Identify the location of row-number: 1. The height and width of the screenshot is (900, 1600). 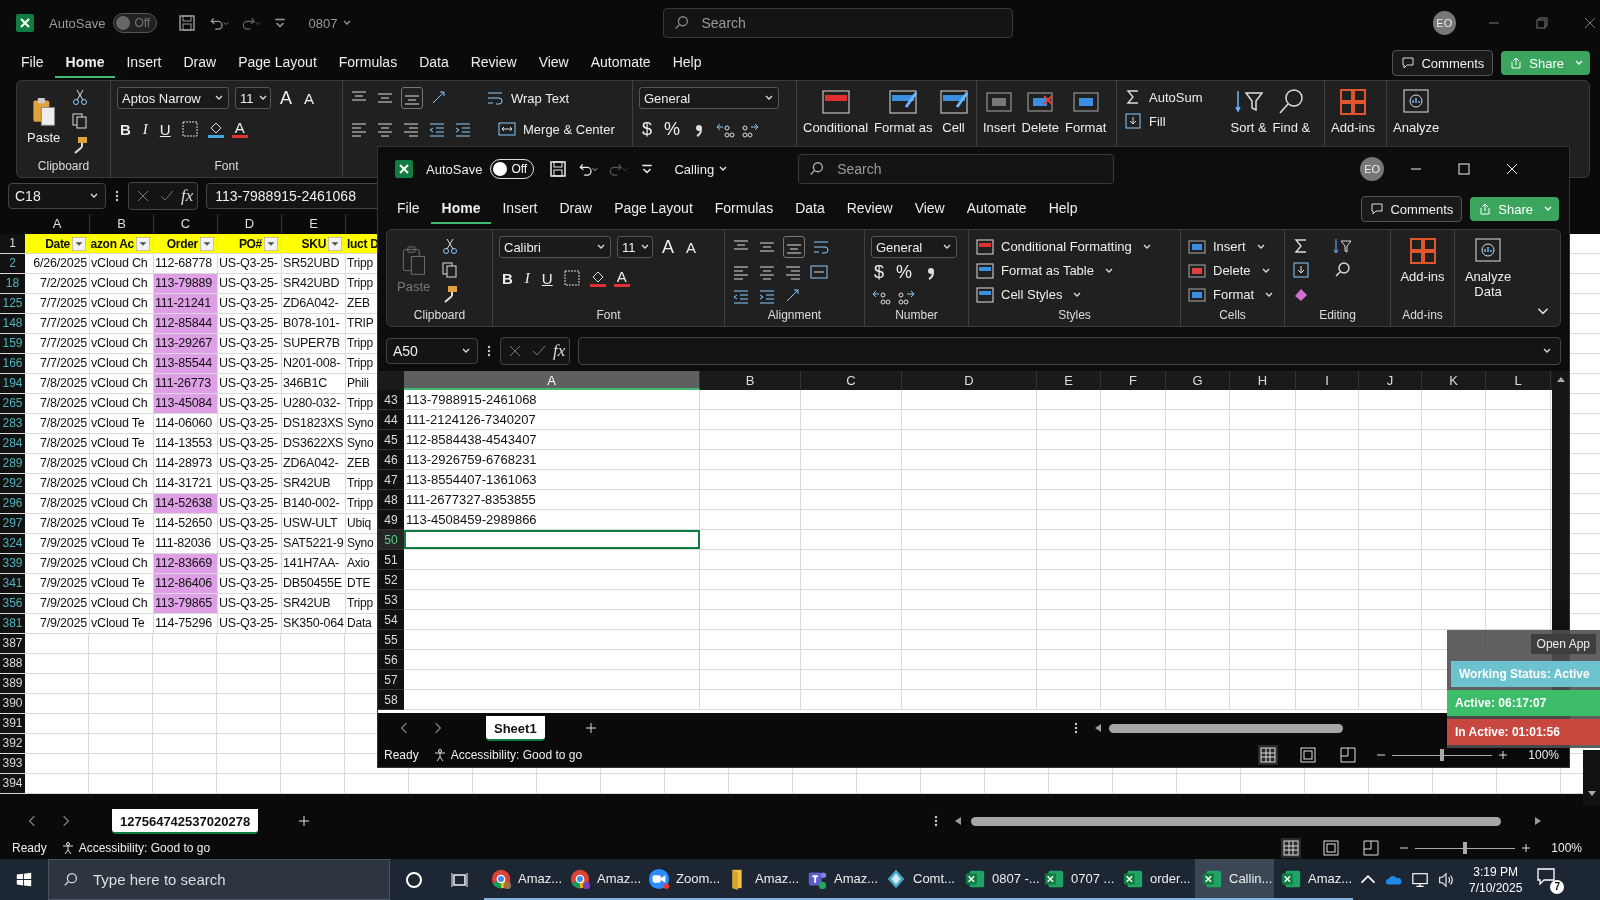
(12, 243).